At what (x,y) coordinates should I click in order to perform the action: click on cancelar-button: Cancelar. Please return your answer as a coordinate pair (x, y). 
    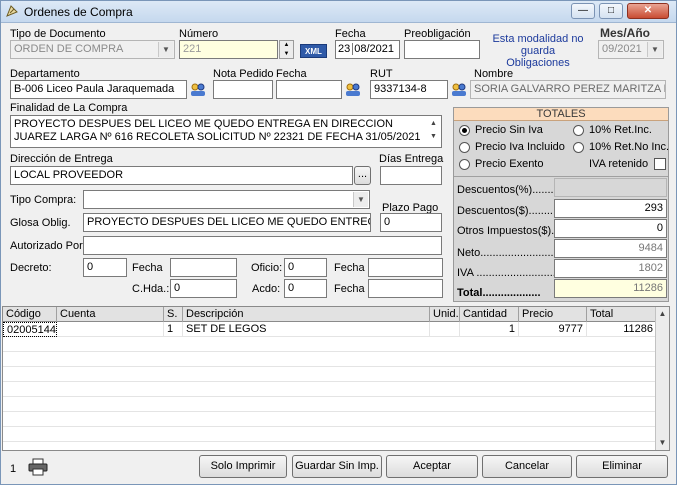
    Looking at the image, I should click on (527, 466).